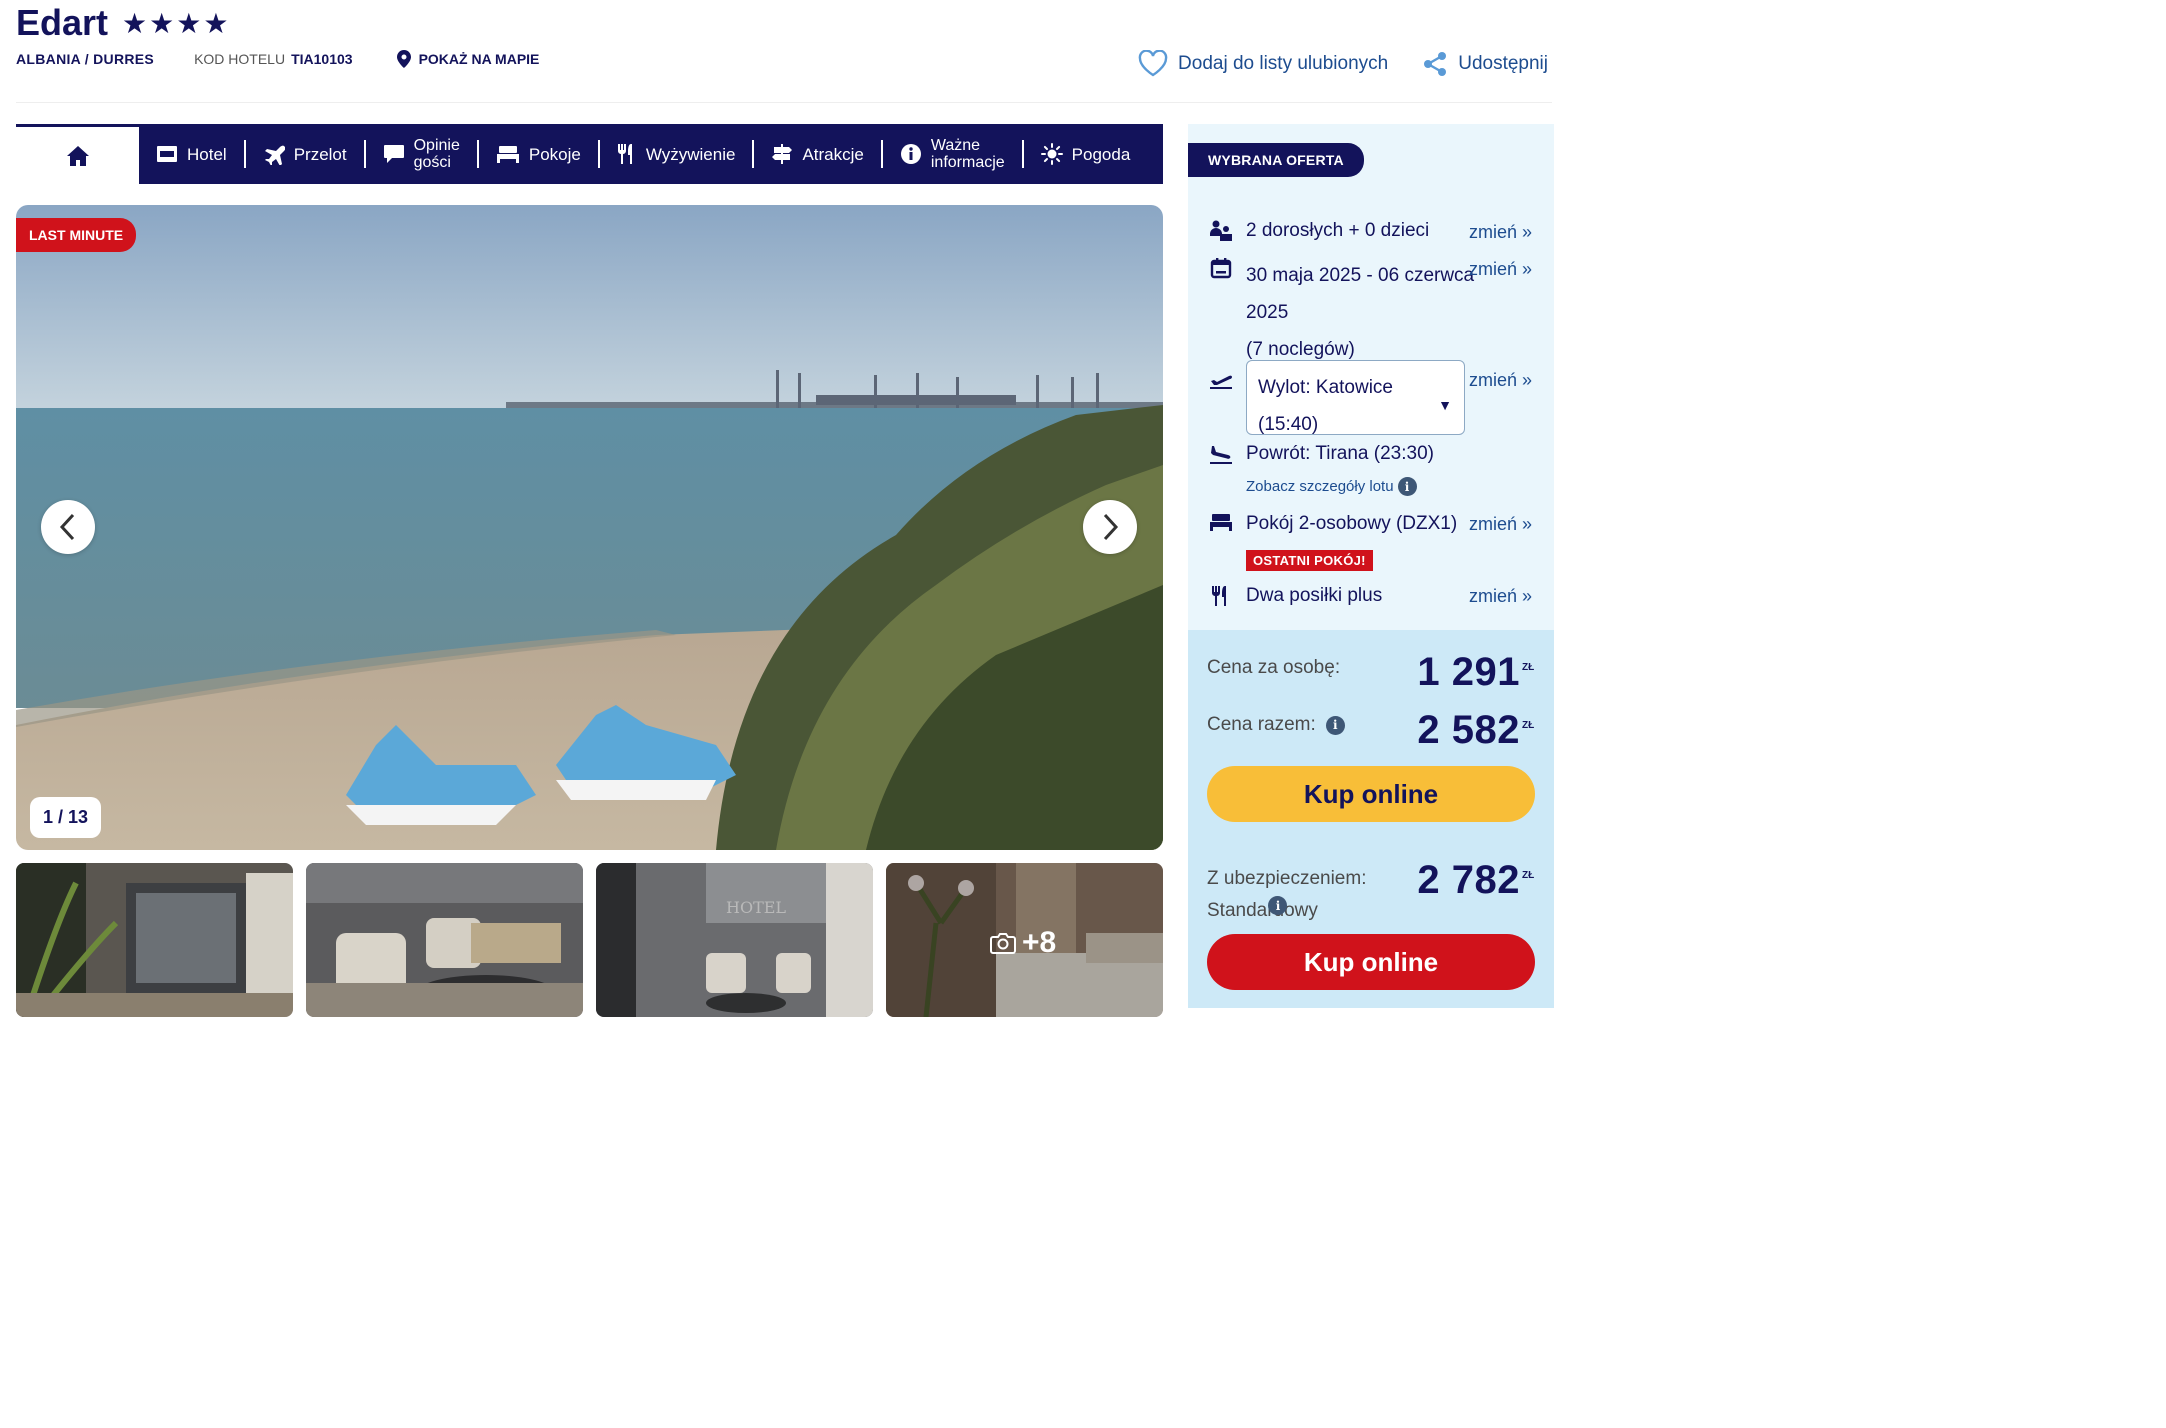 Image resolution: width=2166 pixels, height=1428 pixels. I want to click on gallery-prev-button, so click(68, 527).